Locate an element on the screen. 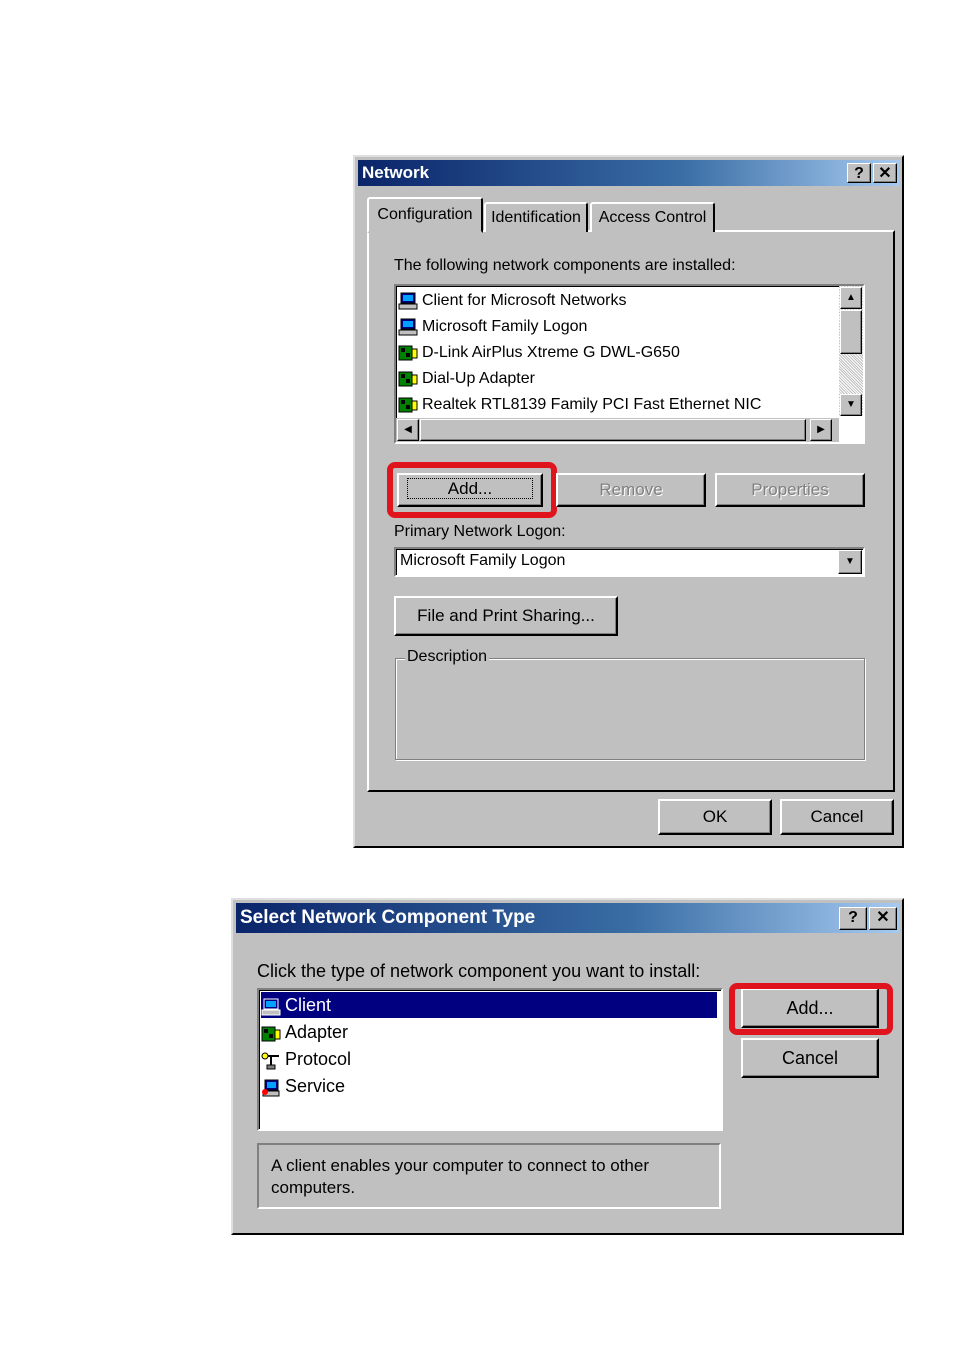 Image resolution: width=954 pixels, height=1352 pixels. scroll-down-button: ▼ is located at coordinates (851, 405).